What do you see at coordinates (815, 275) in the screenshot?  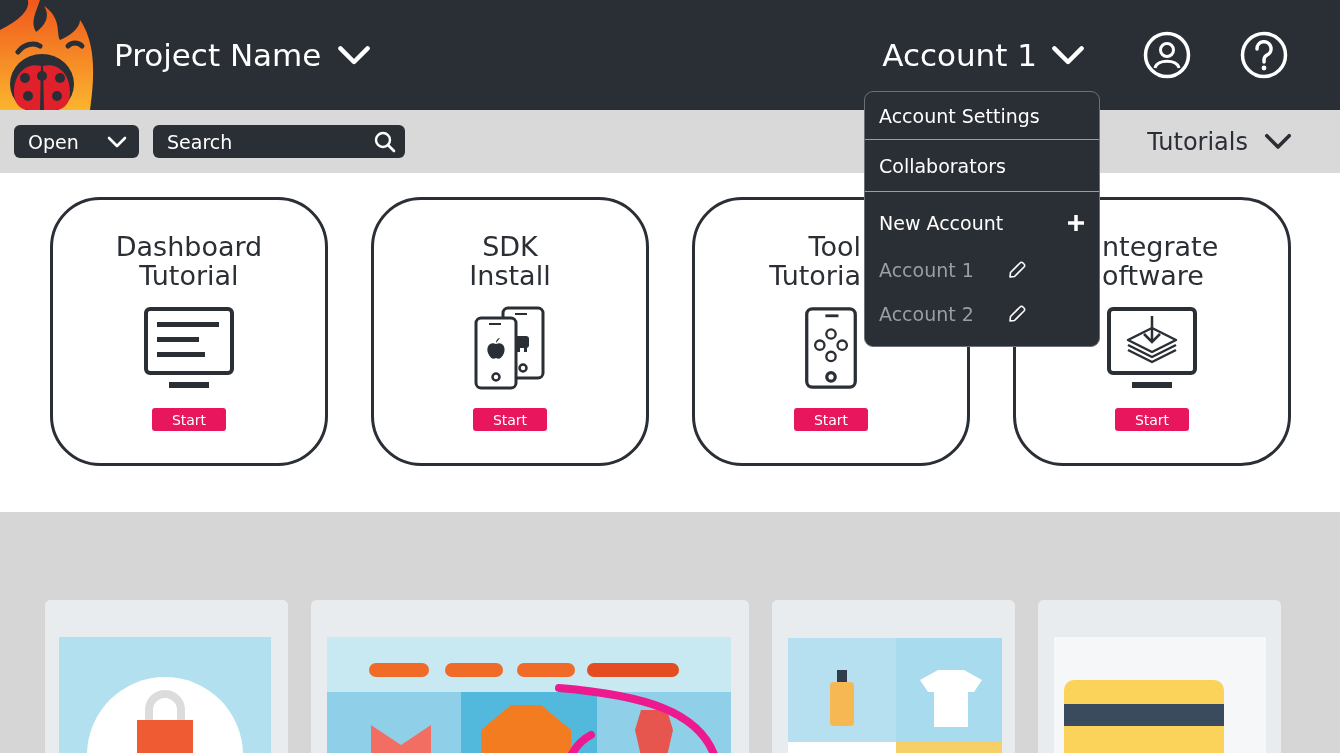 I see `card-title: Tutoria` at bounding box center [815, 275].